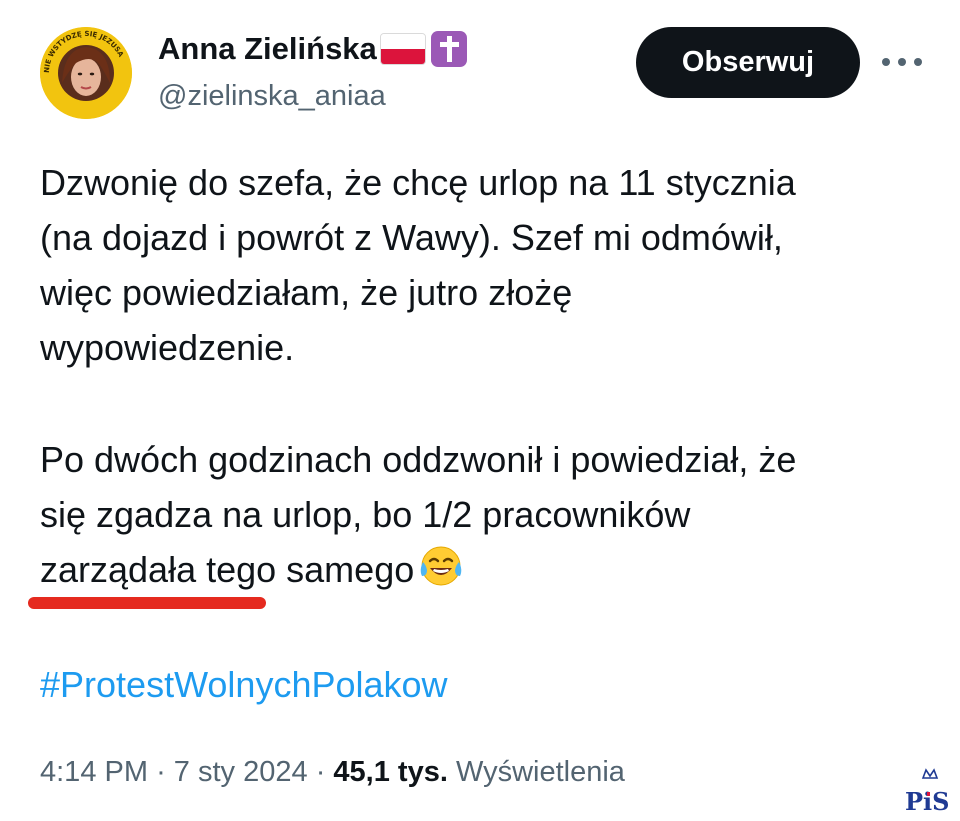  I want to click on poland-flag-icon, so click(402, 49).